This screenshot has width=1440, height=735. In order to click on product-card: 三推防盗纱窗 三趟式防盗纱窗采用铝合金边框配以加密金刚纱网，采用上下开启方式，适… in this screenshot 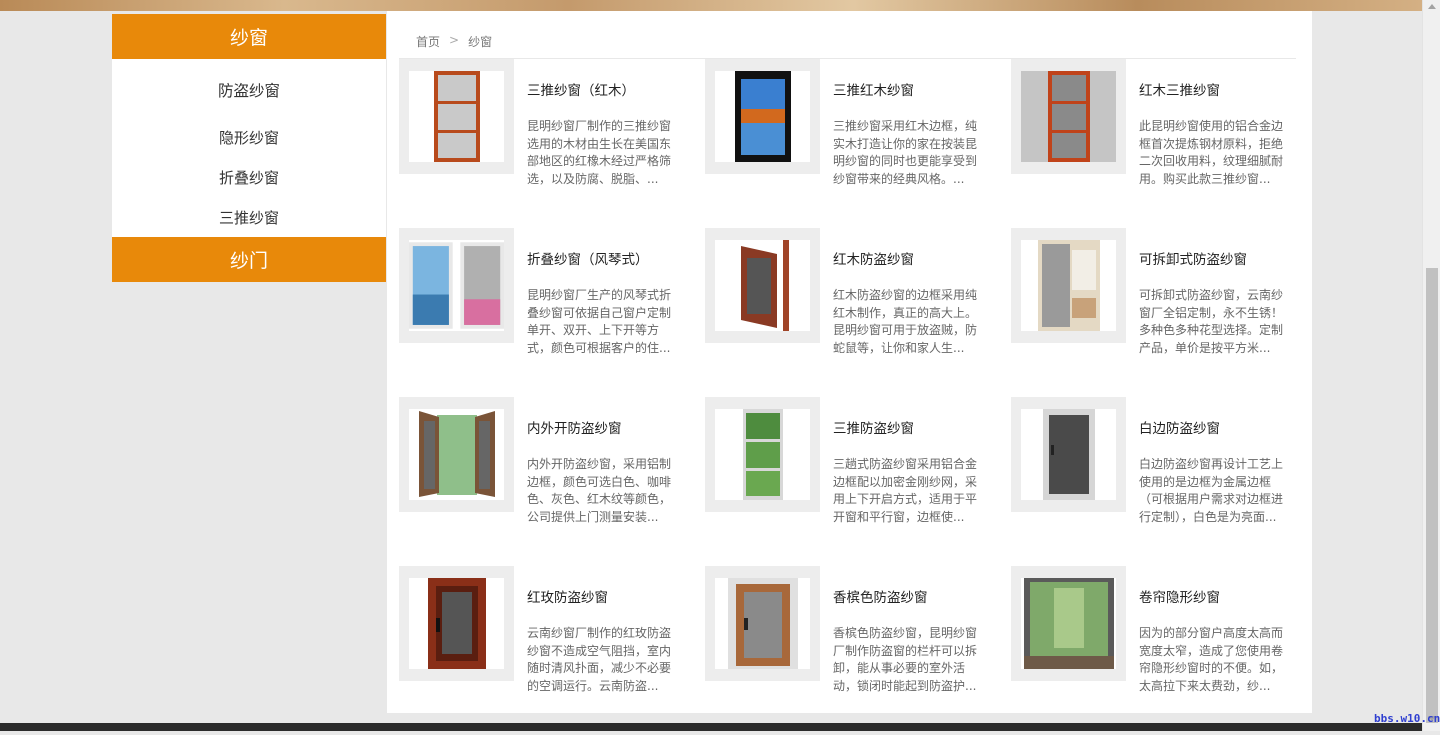, I will do `click(858, 481)`.